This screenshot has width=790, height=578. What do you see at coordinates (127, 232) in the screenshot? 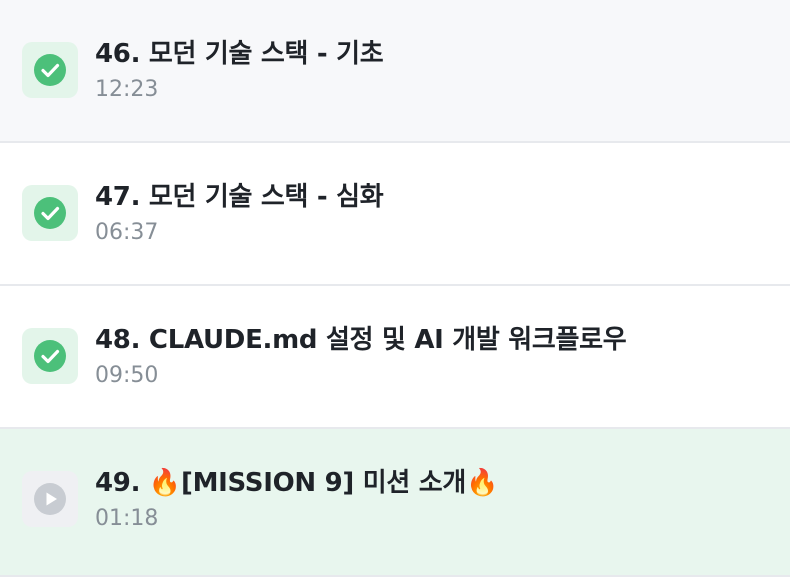
I see `lesson-duration: 06:37` at bounding box center [127, 232].